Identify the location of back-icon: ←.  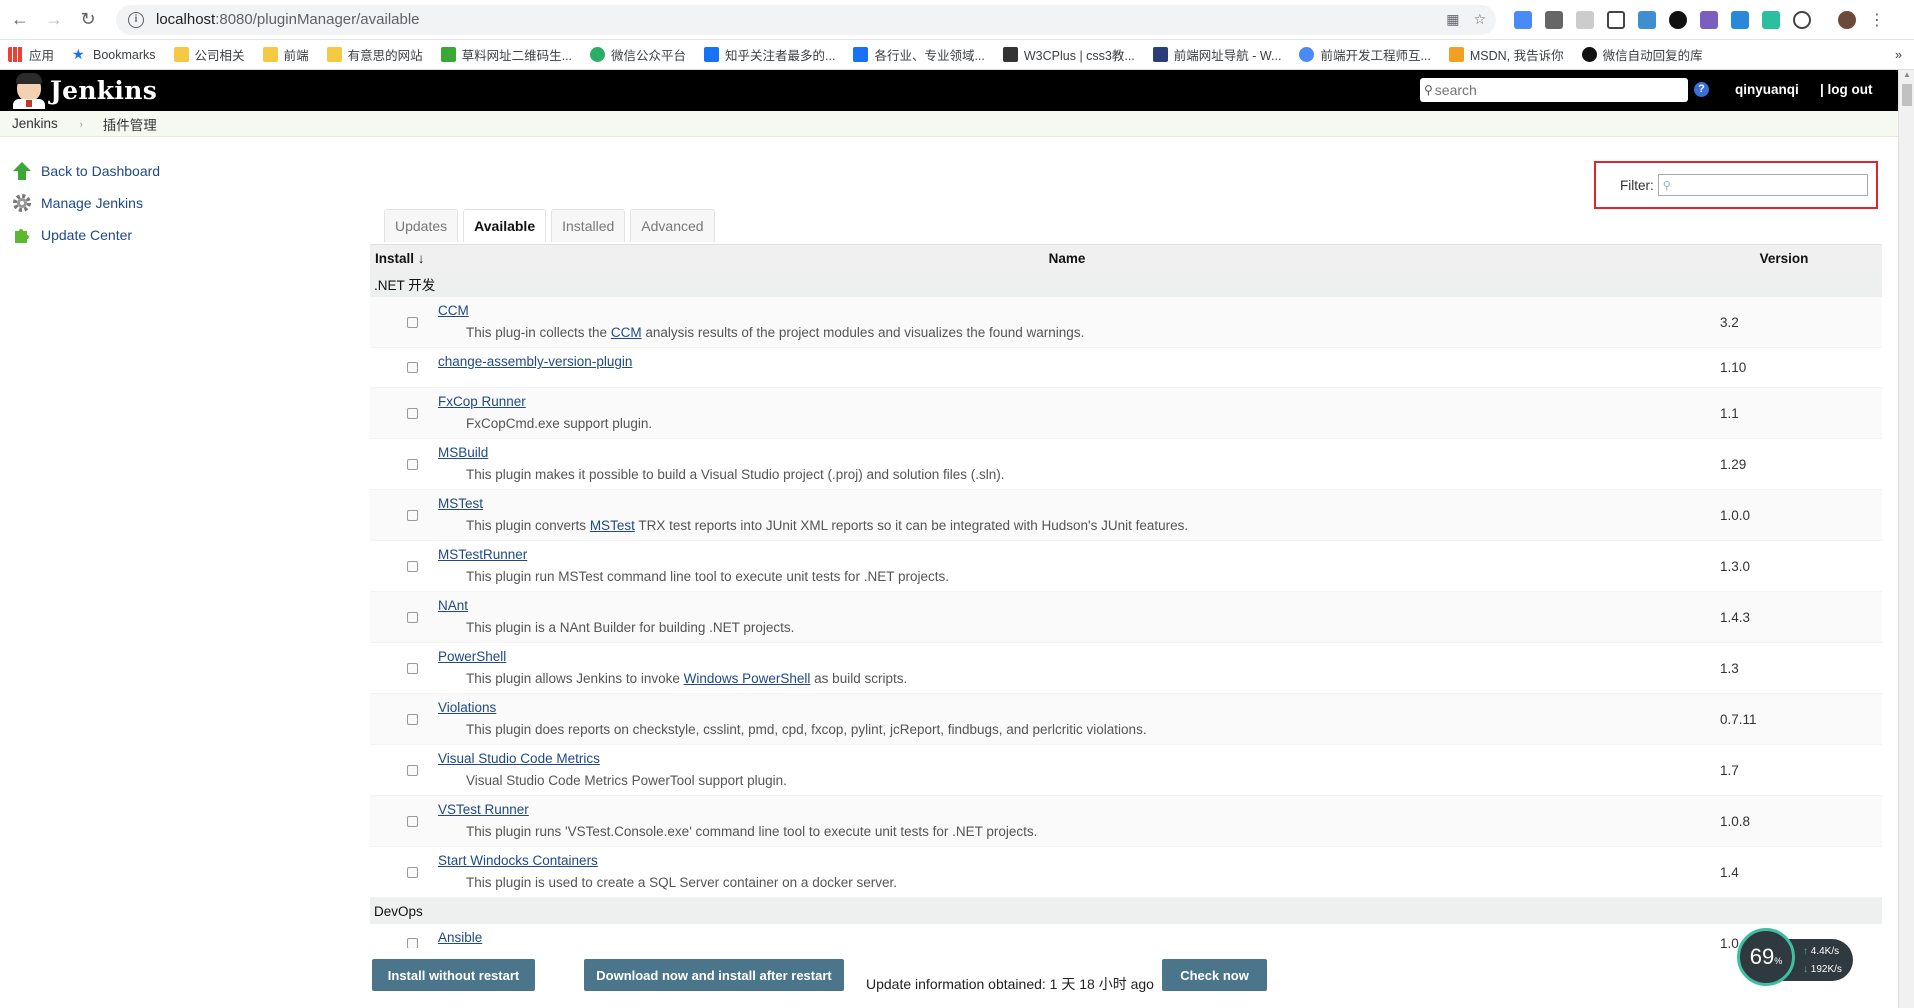
(20, 20).